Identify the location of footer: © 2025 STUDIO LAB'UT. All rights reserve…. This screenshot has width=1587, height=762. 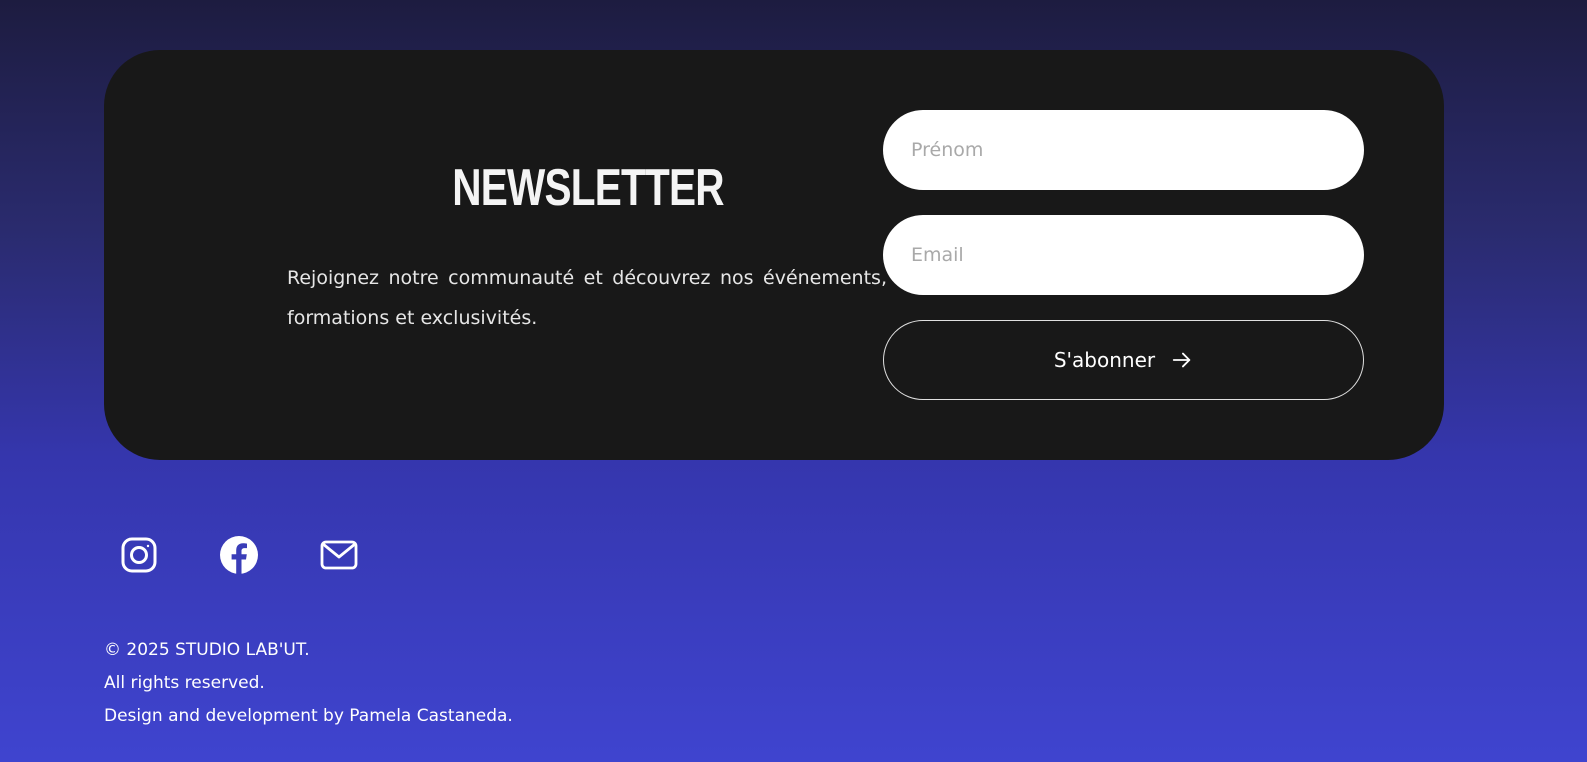
(308, 683).